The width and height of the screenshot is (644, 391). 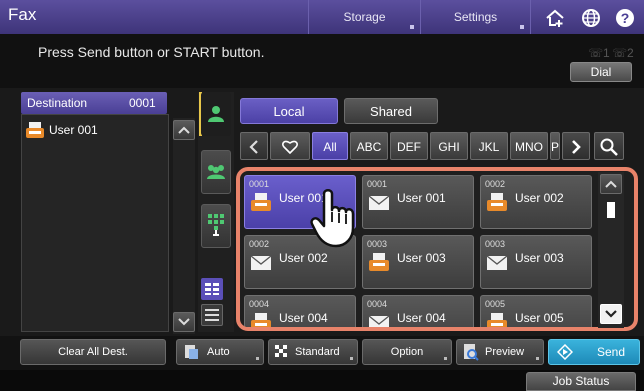 What do you see at coordinates (591, 18) in the screenshot?
I see `globe-icon` at bounding box center [591, 18].